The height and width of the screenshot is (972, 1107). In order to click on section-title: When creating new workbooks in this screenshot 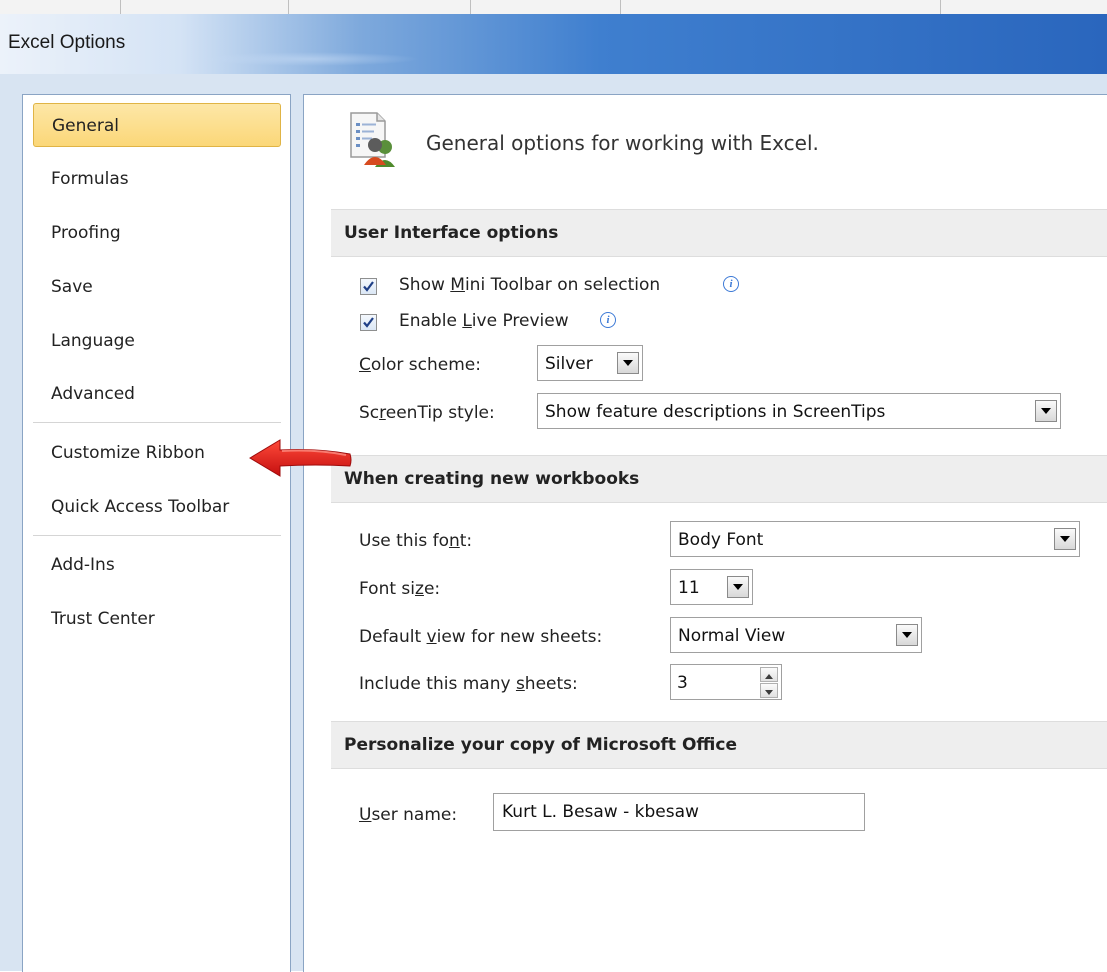, I will do `click(492, 479)`.